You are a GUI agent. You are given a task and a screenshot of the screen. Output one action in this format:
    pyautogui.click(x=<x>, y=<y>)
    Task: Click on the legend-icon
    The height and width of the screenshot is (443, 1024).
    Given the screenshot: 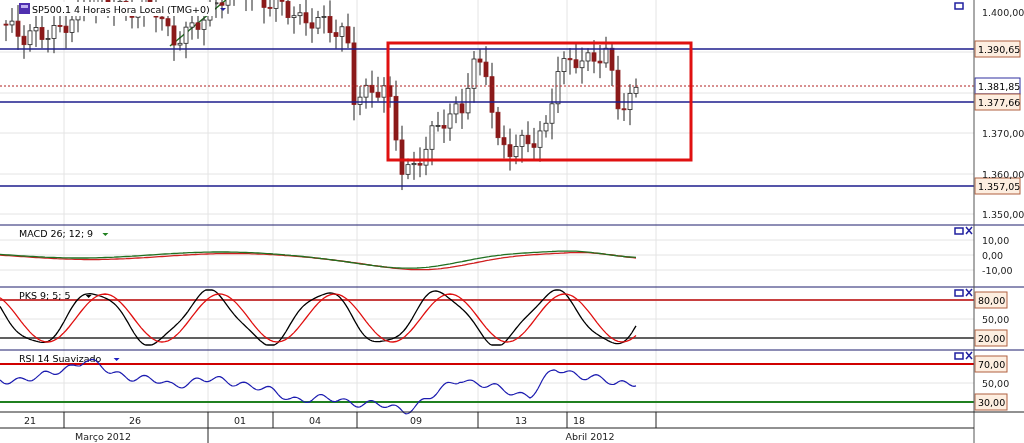 What is the action you would take?
    pyautogui.click(x=24, y=8)
    